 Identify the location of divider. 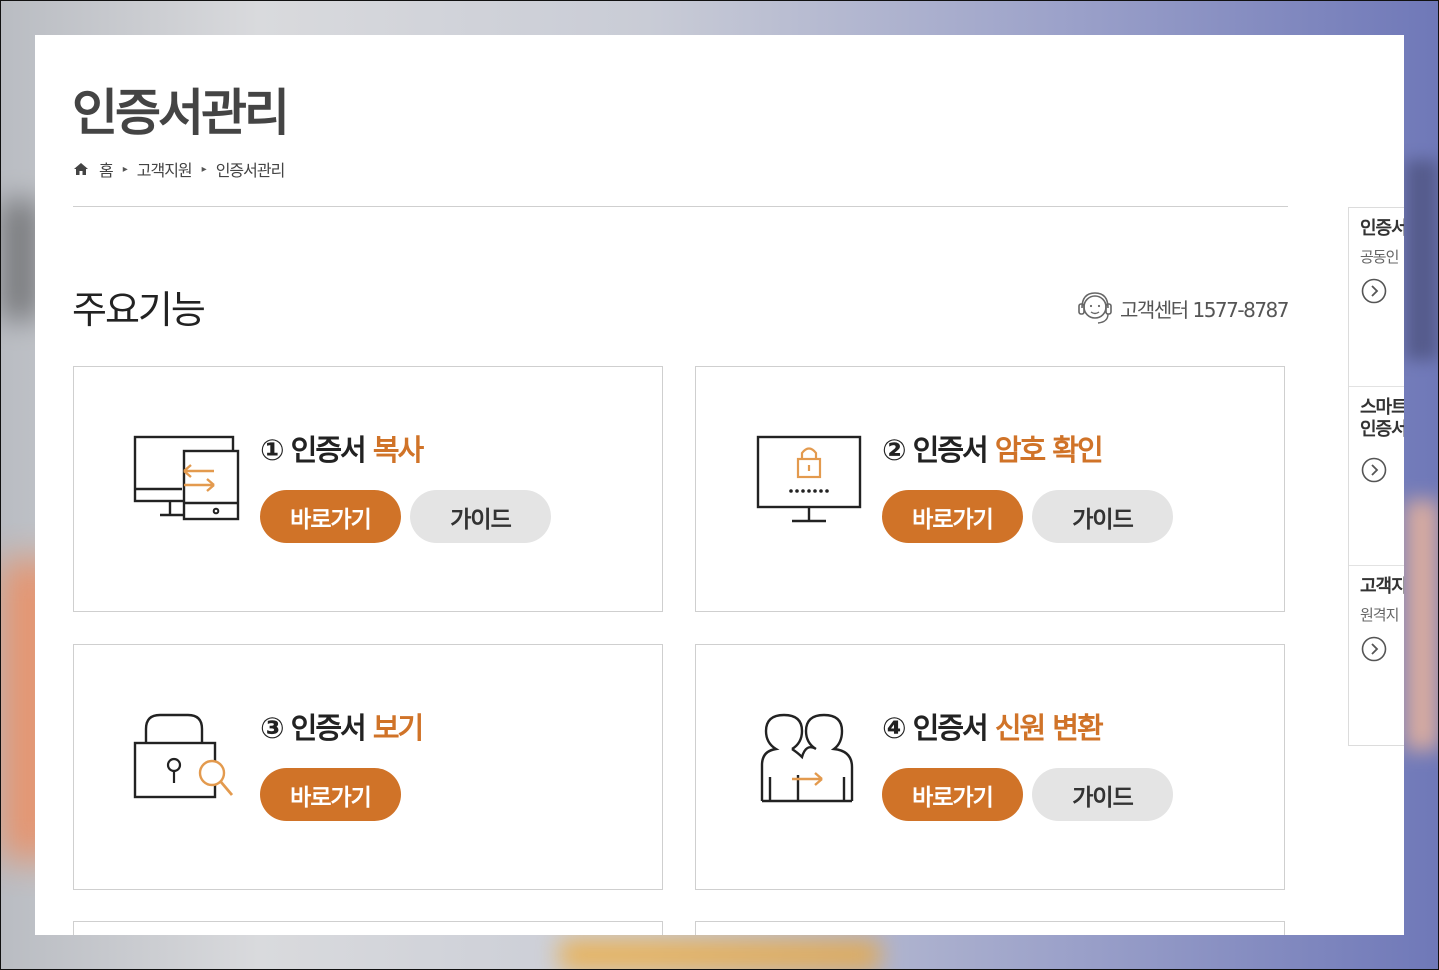
(680, 206).